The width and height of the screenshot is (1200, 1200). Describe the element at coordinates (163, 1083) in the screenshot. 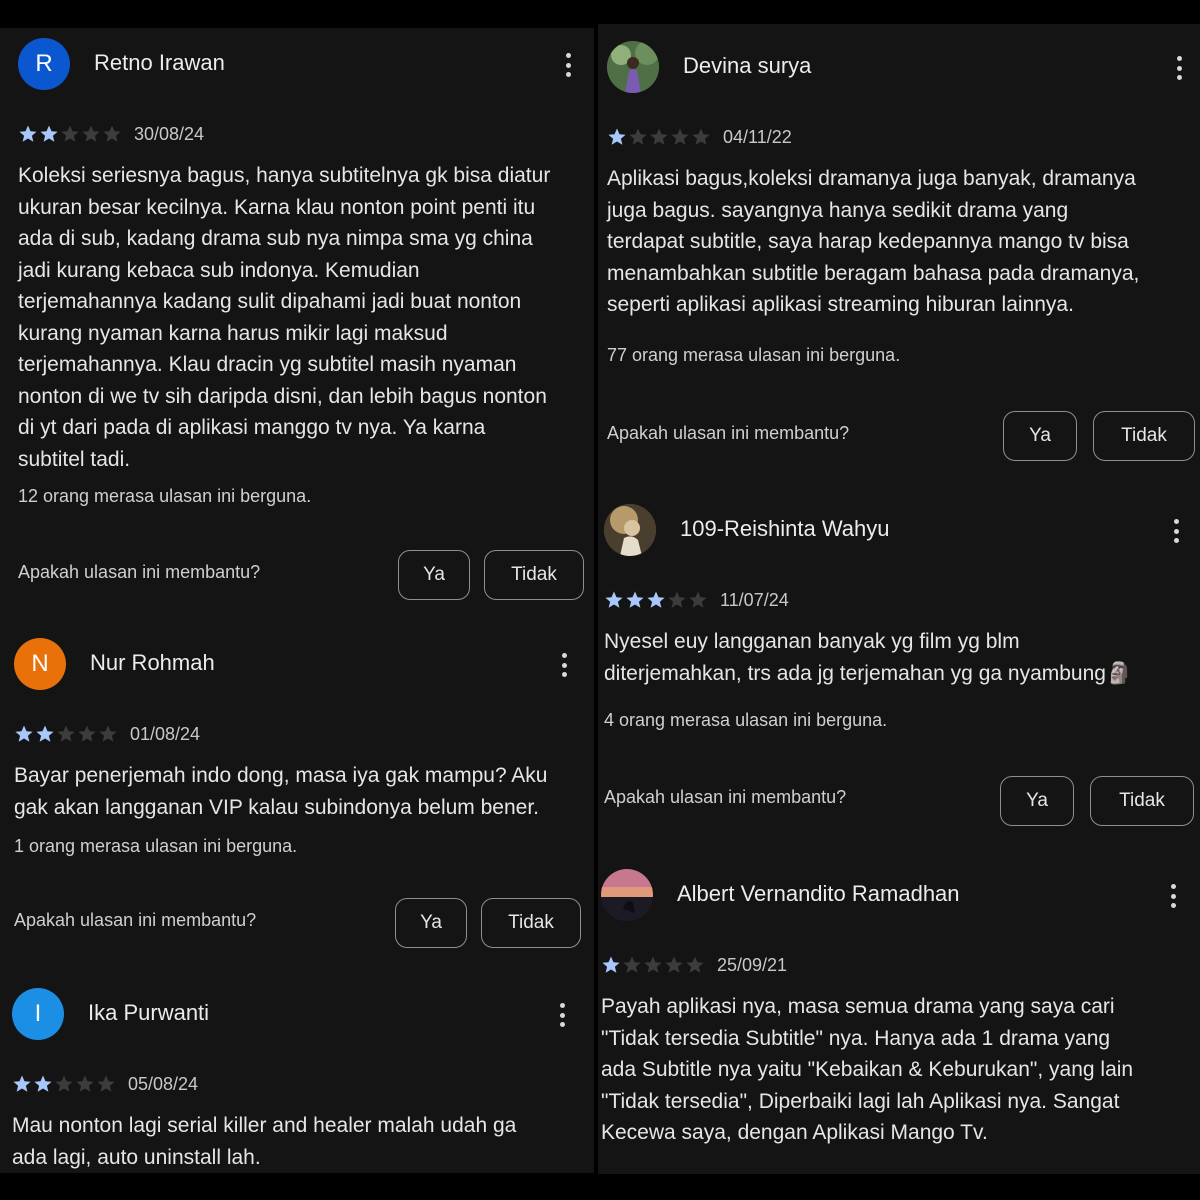

I see `review-date: 05/08/24` at that location.